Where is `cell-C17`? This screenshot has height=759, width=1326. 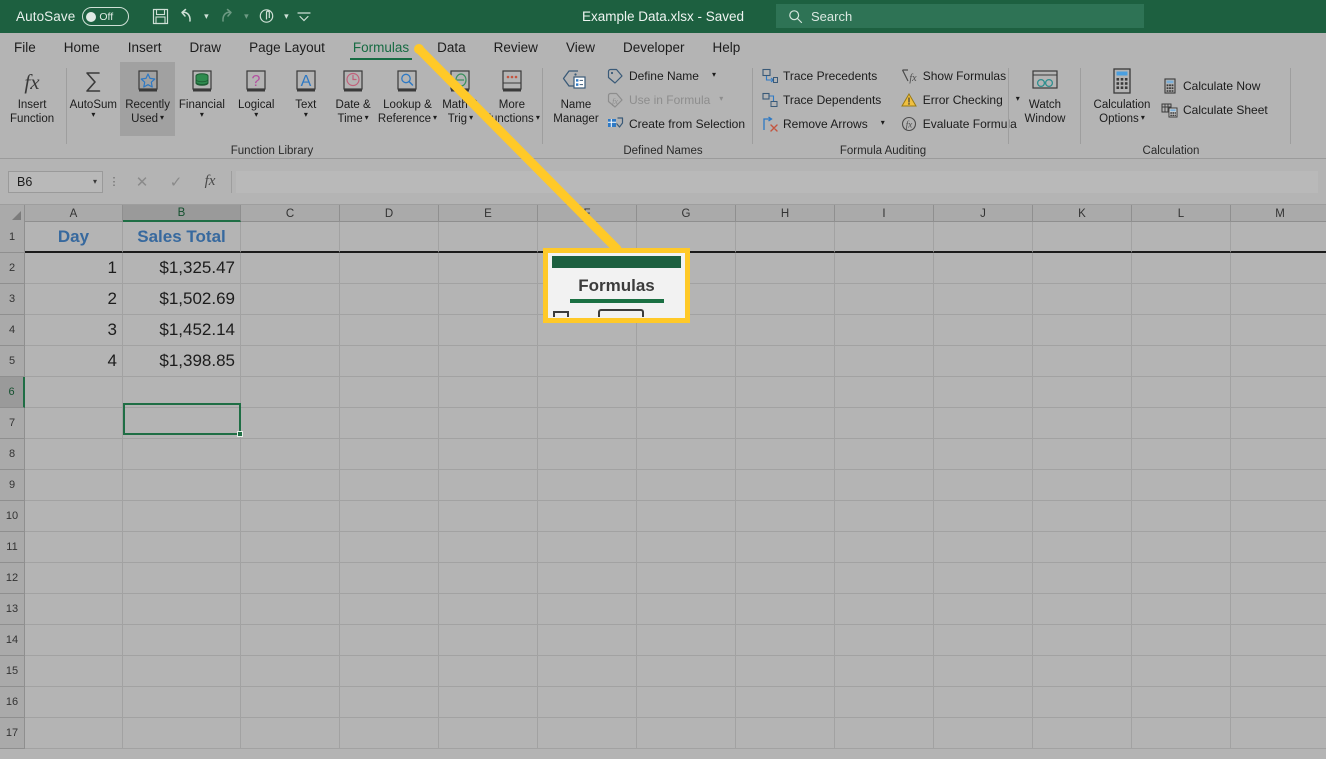
cell-C17 is located at coordinates (290, 733).